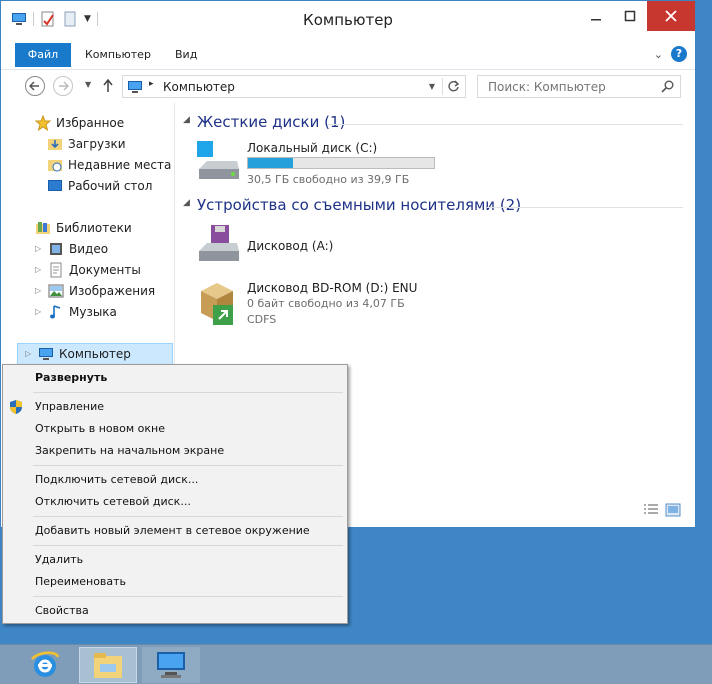  What do you see at coordinates (69, 407) in the screenshot?
I see `menu-manage: Управление` at bounding box center [69, 407].